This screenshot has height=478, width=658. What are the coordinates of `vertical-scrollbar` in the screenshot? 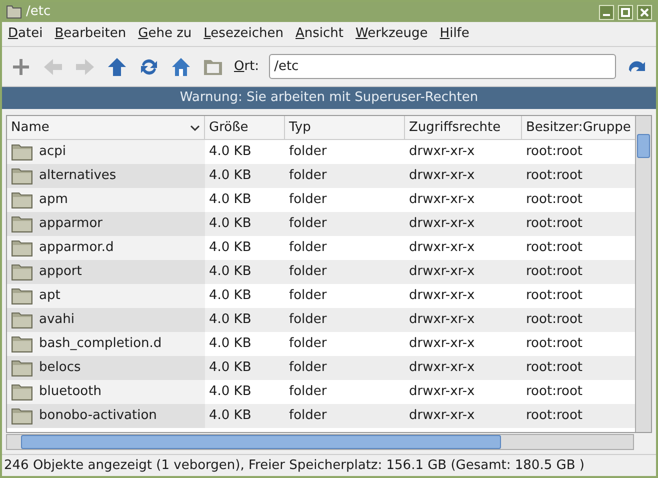 It's located at (643, 274).